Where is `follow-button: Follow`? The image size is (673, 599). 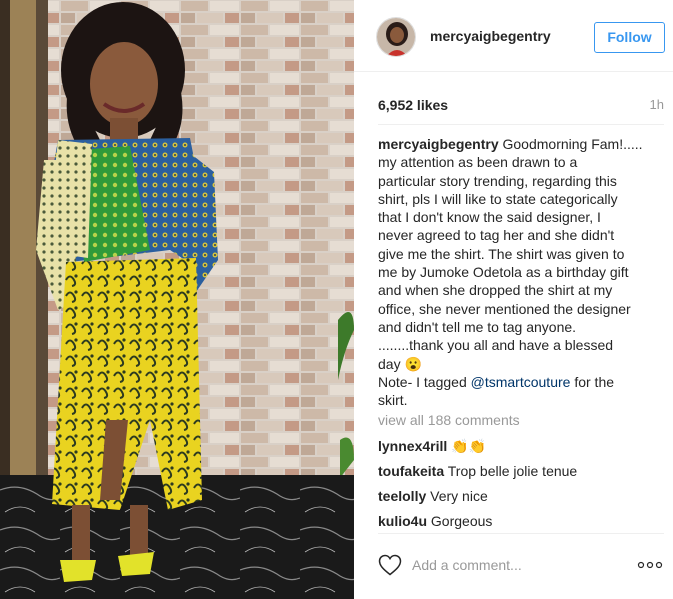
follow-button: Follow is located at coordinates (629, 37).